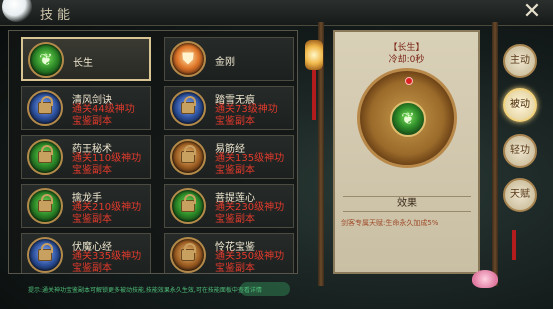 Image resolution: width=553 pixels, height=309 pixels. What do you see at coordinates (314, 55) in the screenshot?
I see `lantern-icon` at bounding box center [314, 55].